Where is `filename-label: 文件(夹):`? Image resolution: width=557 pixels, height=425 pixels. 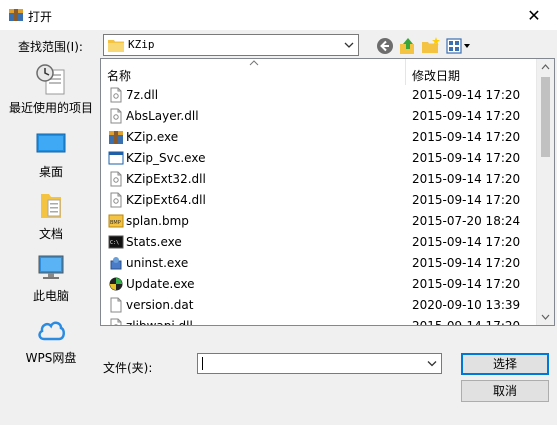 filename-label: 文件(夹): is located at coordinates (128, 368).